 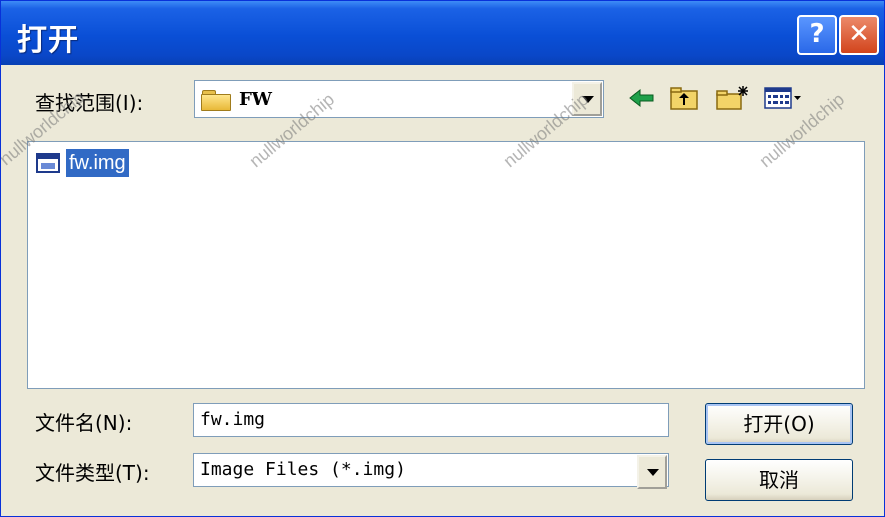 I want to click on filename-input: fw.img, so click(x=431, y=420).